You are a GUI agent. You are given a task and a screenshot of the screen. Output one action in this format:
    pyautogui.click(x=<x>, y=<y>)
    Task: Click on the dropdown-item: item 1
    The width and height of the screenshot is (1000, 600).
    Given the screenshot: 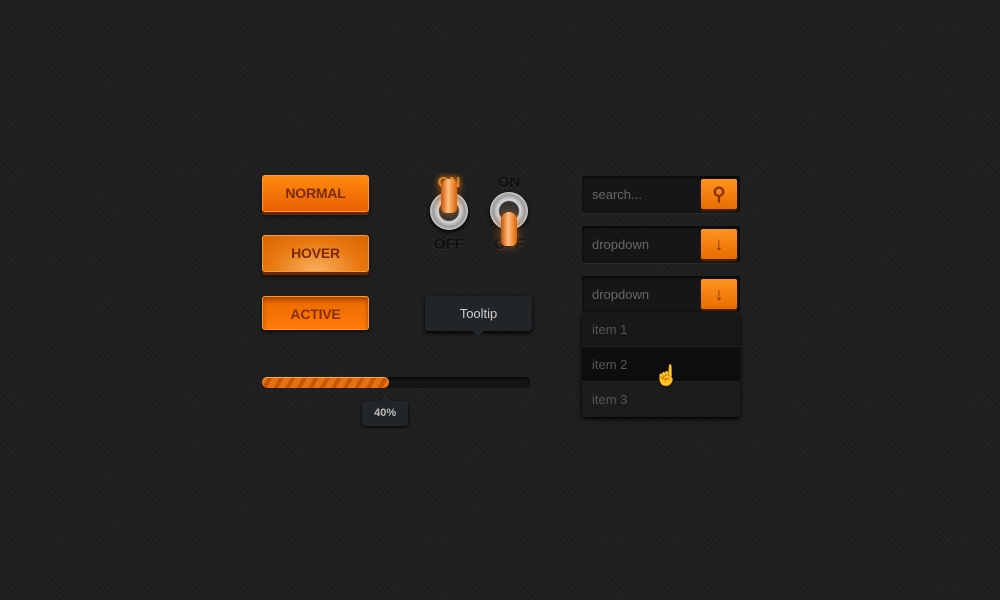 What is the action you would take?
    pyautogui.click(x=661, y=329)
    